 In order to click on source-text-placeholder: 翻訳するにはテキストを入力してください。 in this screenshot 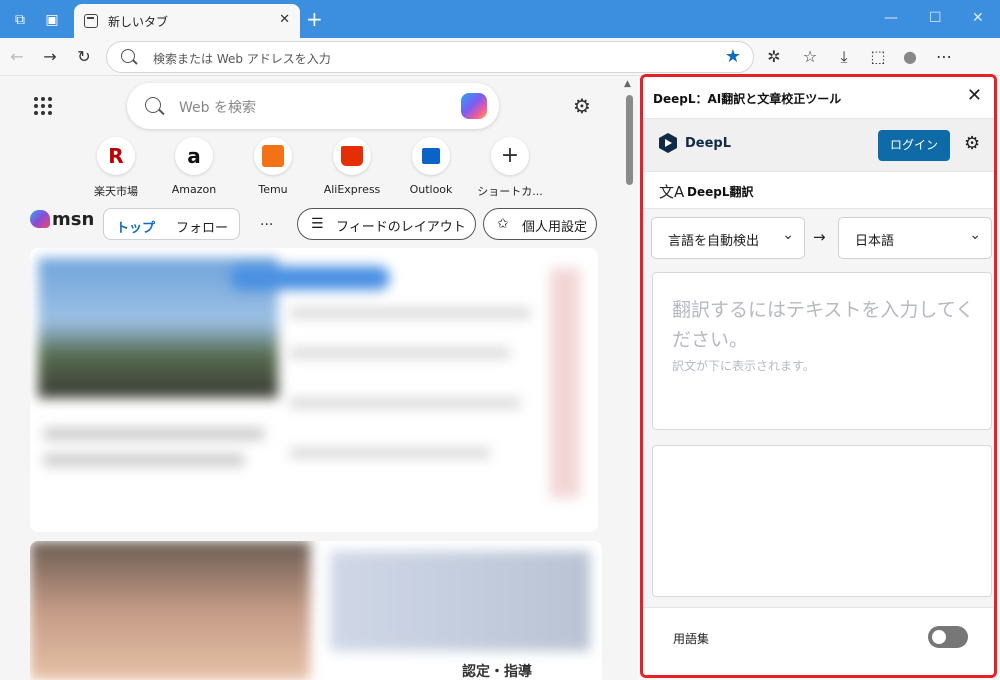, I will do `click(823, 325)`.